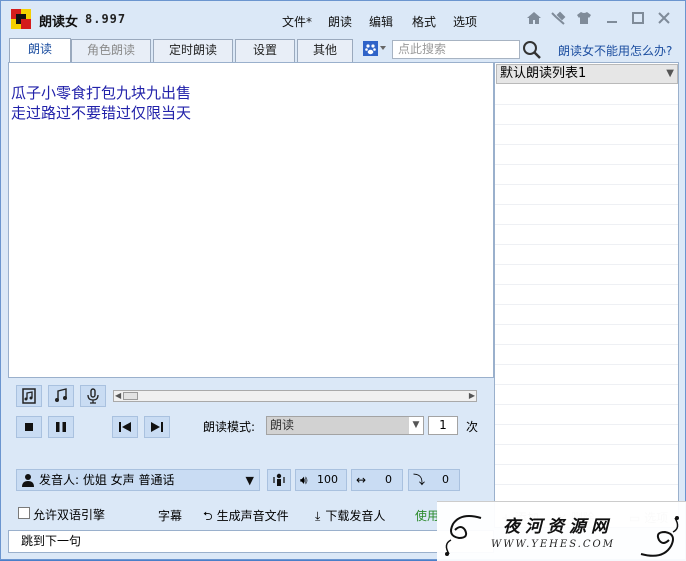 Image resolution: width=686 pixels, height=561 pixels. What do you see at coordinates (340, 21) in the screenshot?
I see `menu-read: 朗读` at bounding box center [340, 21].